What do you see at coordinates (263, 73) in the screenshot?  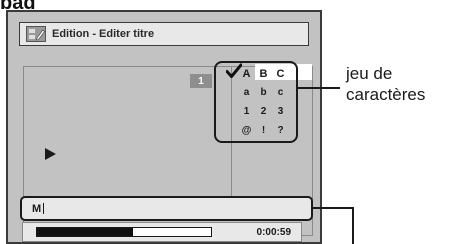 I see `charset-char: B` at bounding box center [263, 73].